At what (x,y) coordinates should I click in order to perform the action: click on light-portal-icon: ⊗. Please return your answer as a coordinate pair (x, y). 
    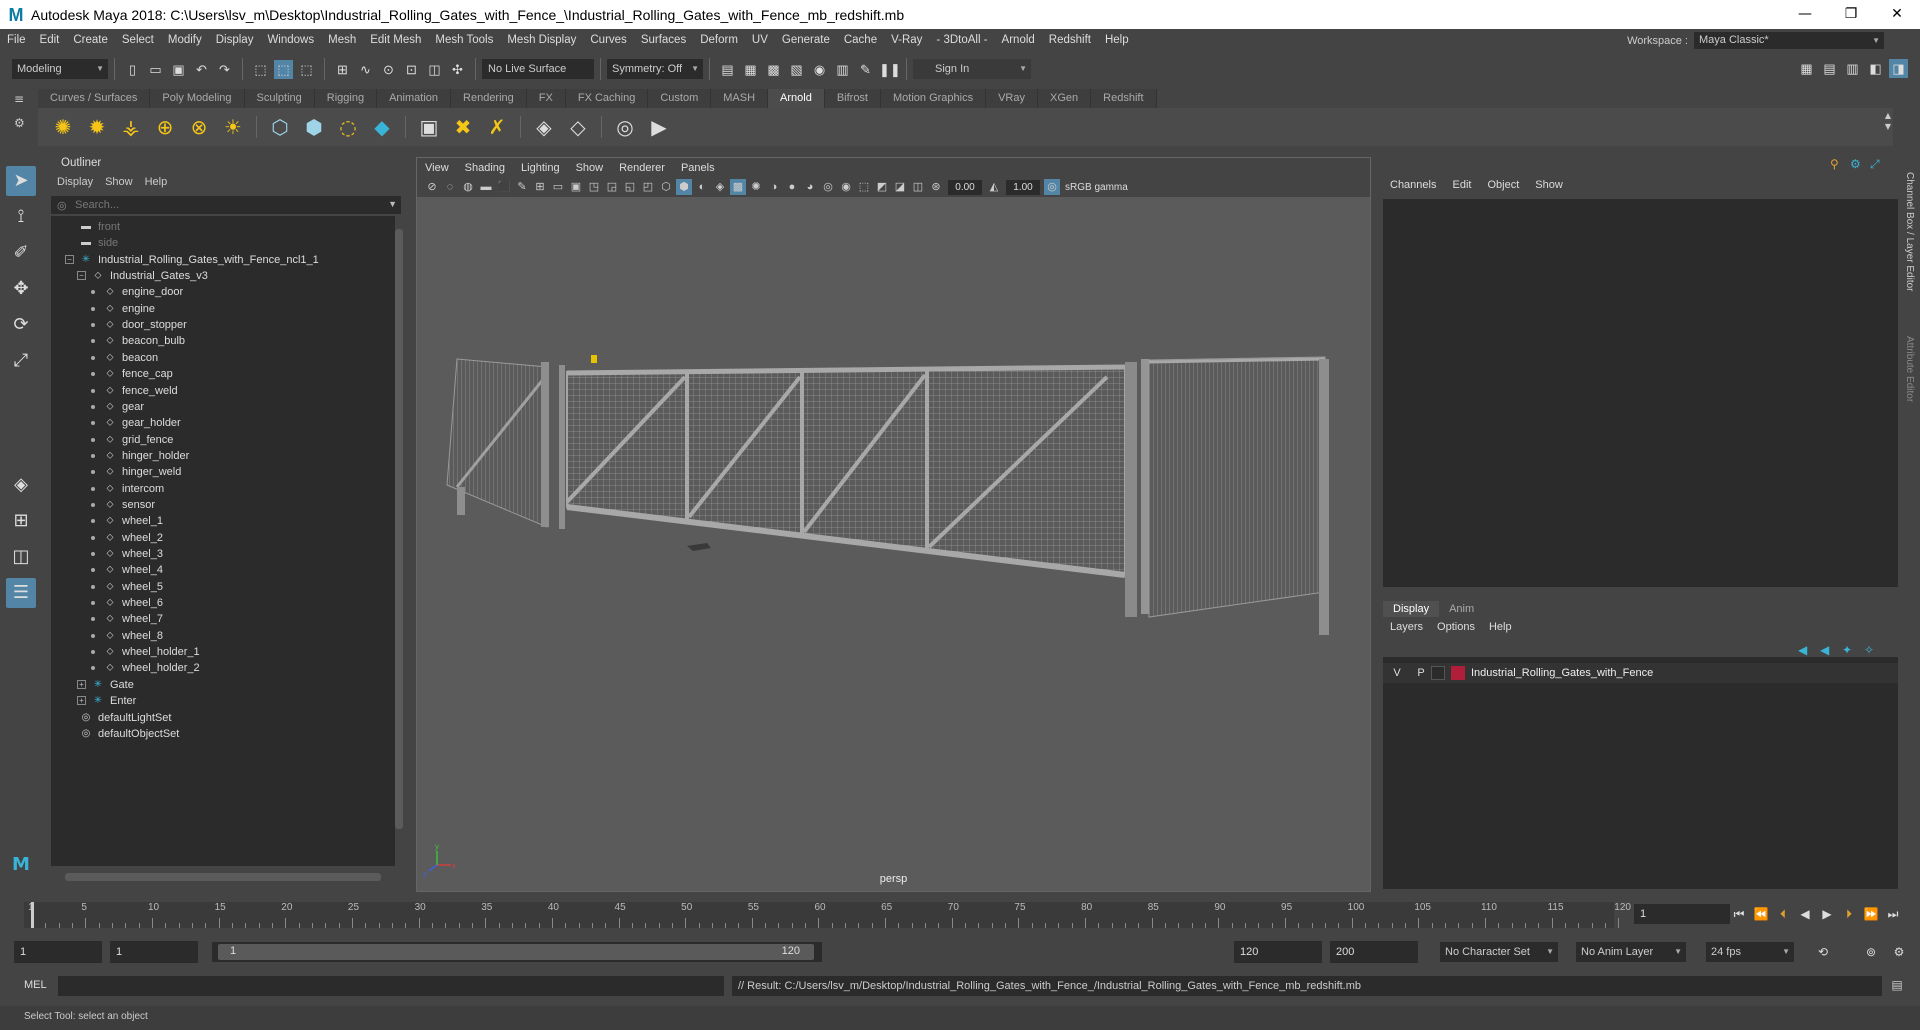
    Looking at the image, I should click on (199, 127).